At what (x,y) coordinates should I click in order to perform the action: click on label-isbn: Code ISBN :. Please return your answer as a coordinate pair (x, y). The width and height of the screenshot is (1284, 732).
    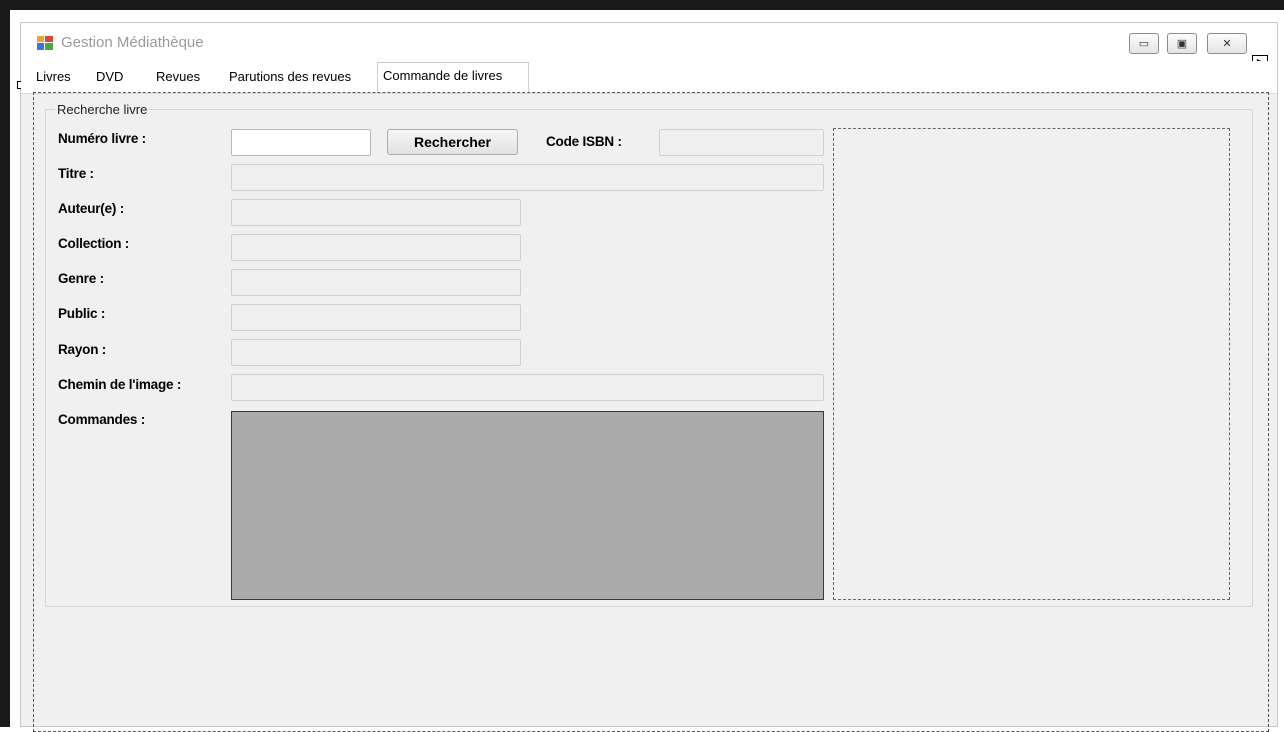
    Looking at the image, I should click on (584, 141).